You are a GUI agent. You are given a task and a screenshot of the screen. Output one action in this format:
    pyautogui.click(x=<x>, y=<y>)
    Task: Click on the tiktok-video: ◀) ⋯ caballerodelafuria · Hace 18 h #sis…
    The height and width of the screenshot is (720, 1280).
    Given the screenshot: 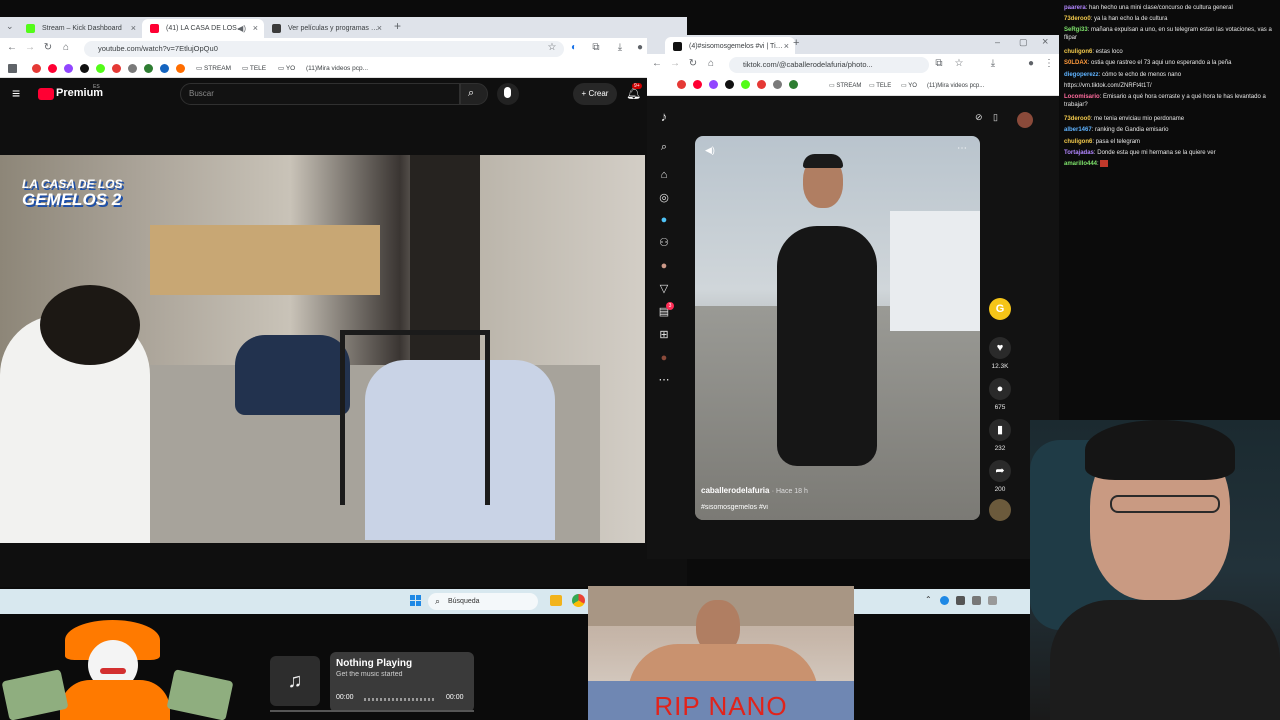 What is the action you would take?
    pyautogui.click(x=837, y=328)
    